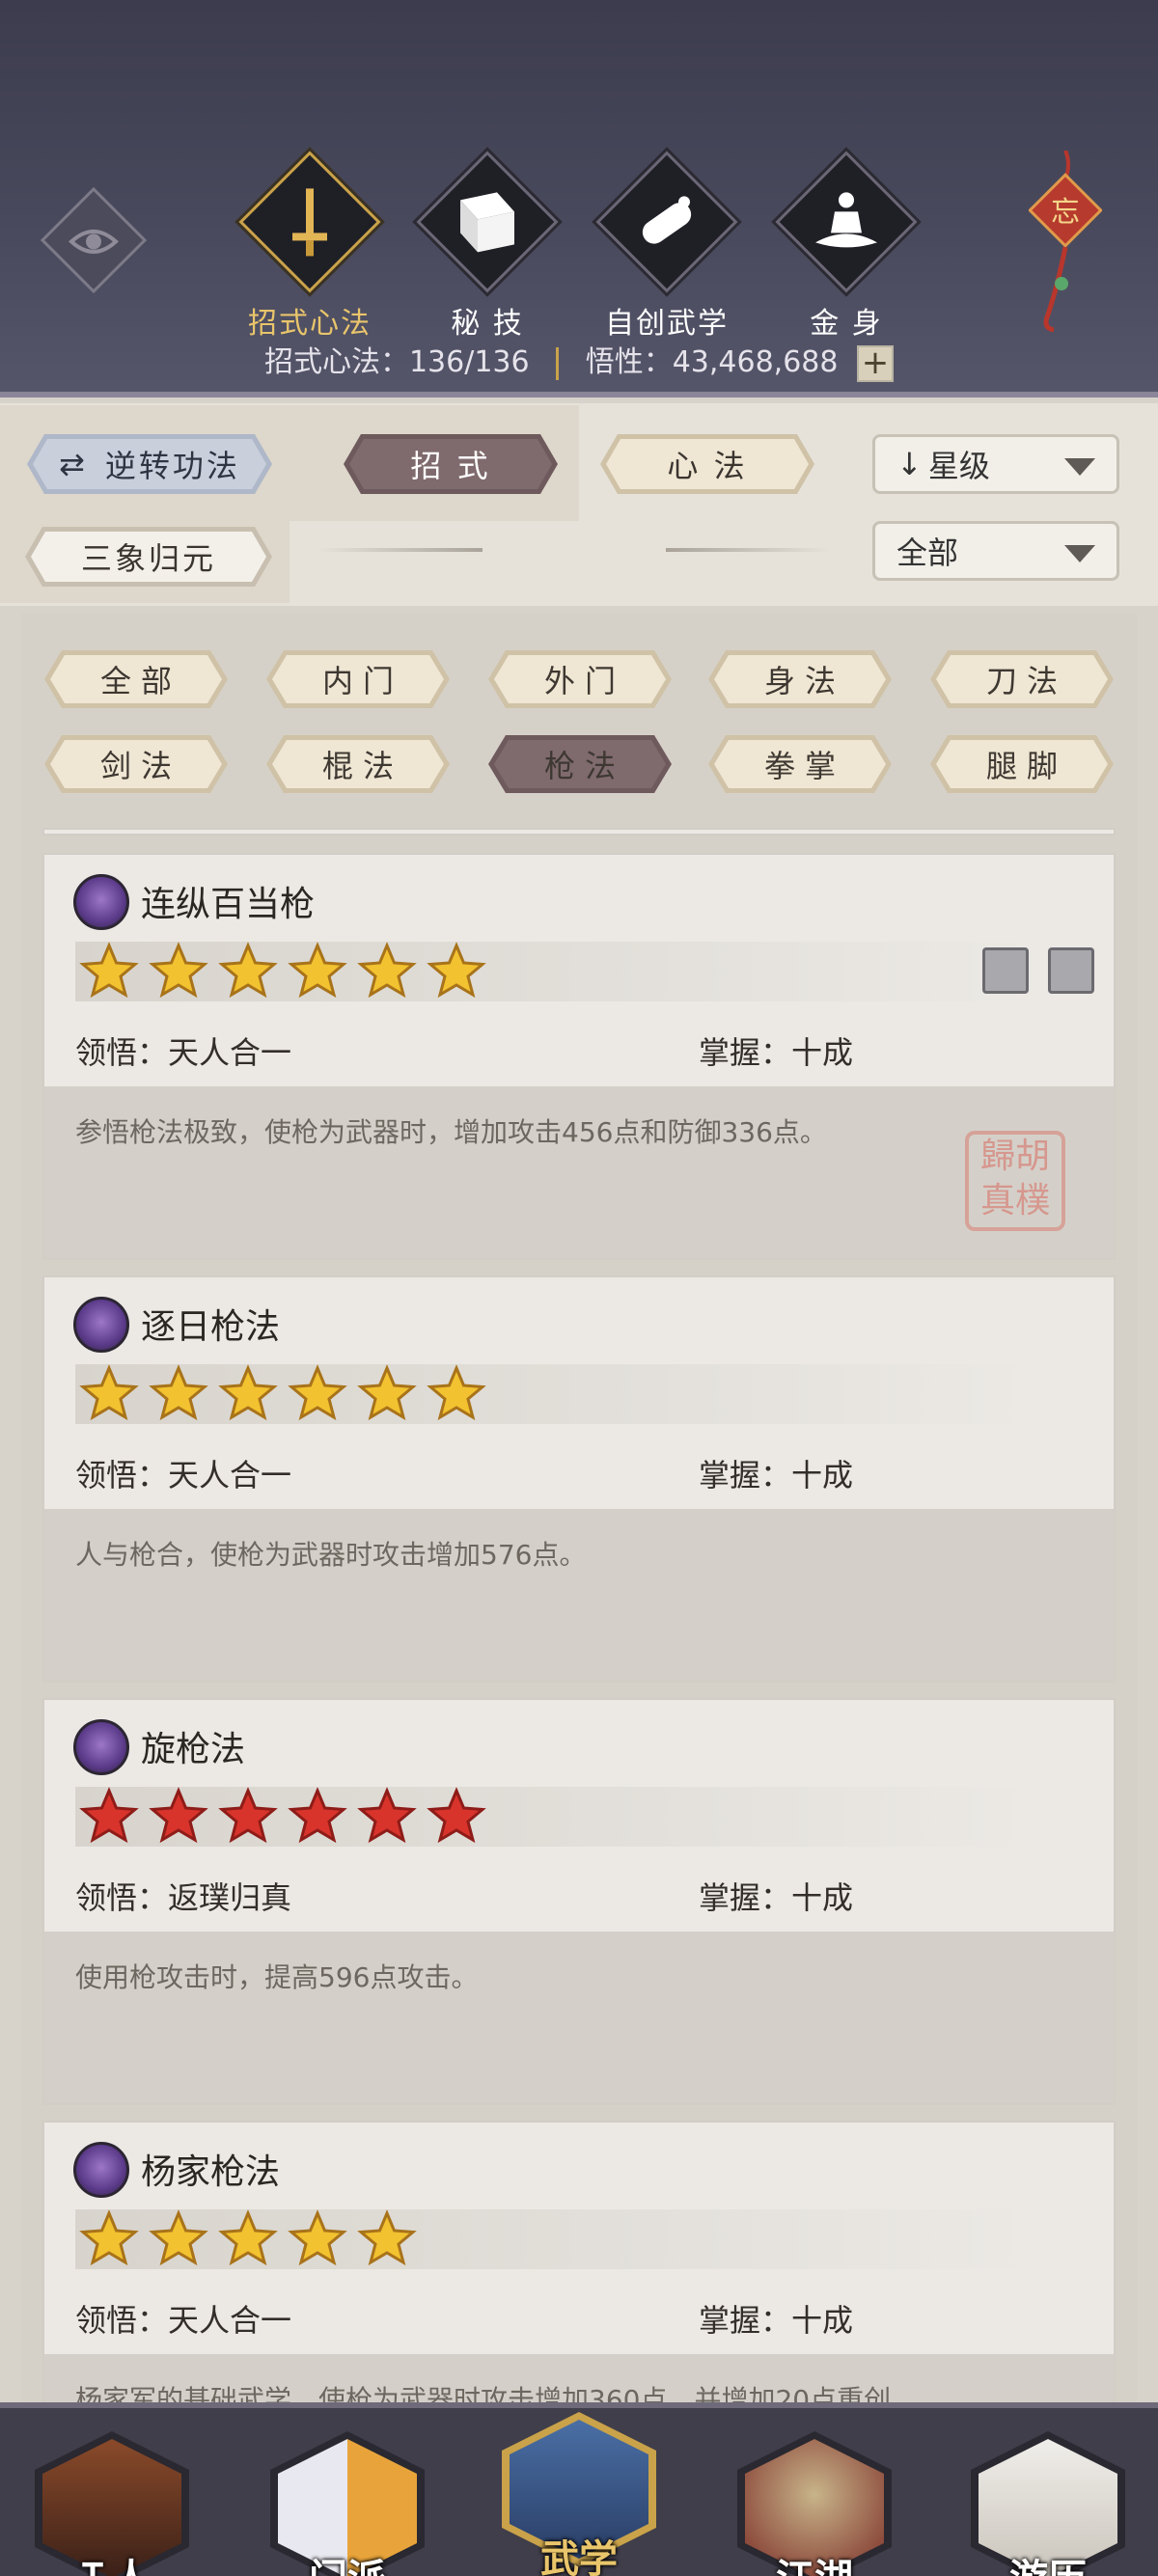 Image resolution: width=1158 pixels, height=2576 pixels. Describe the element at coordinates (667, 324) in the screenshot. I see `tab-label: 自创武学` at that location.